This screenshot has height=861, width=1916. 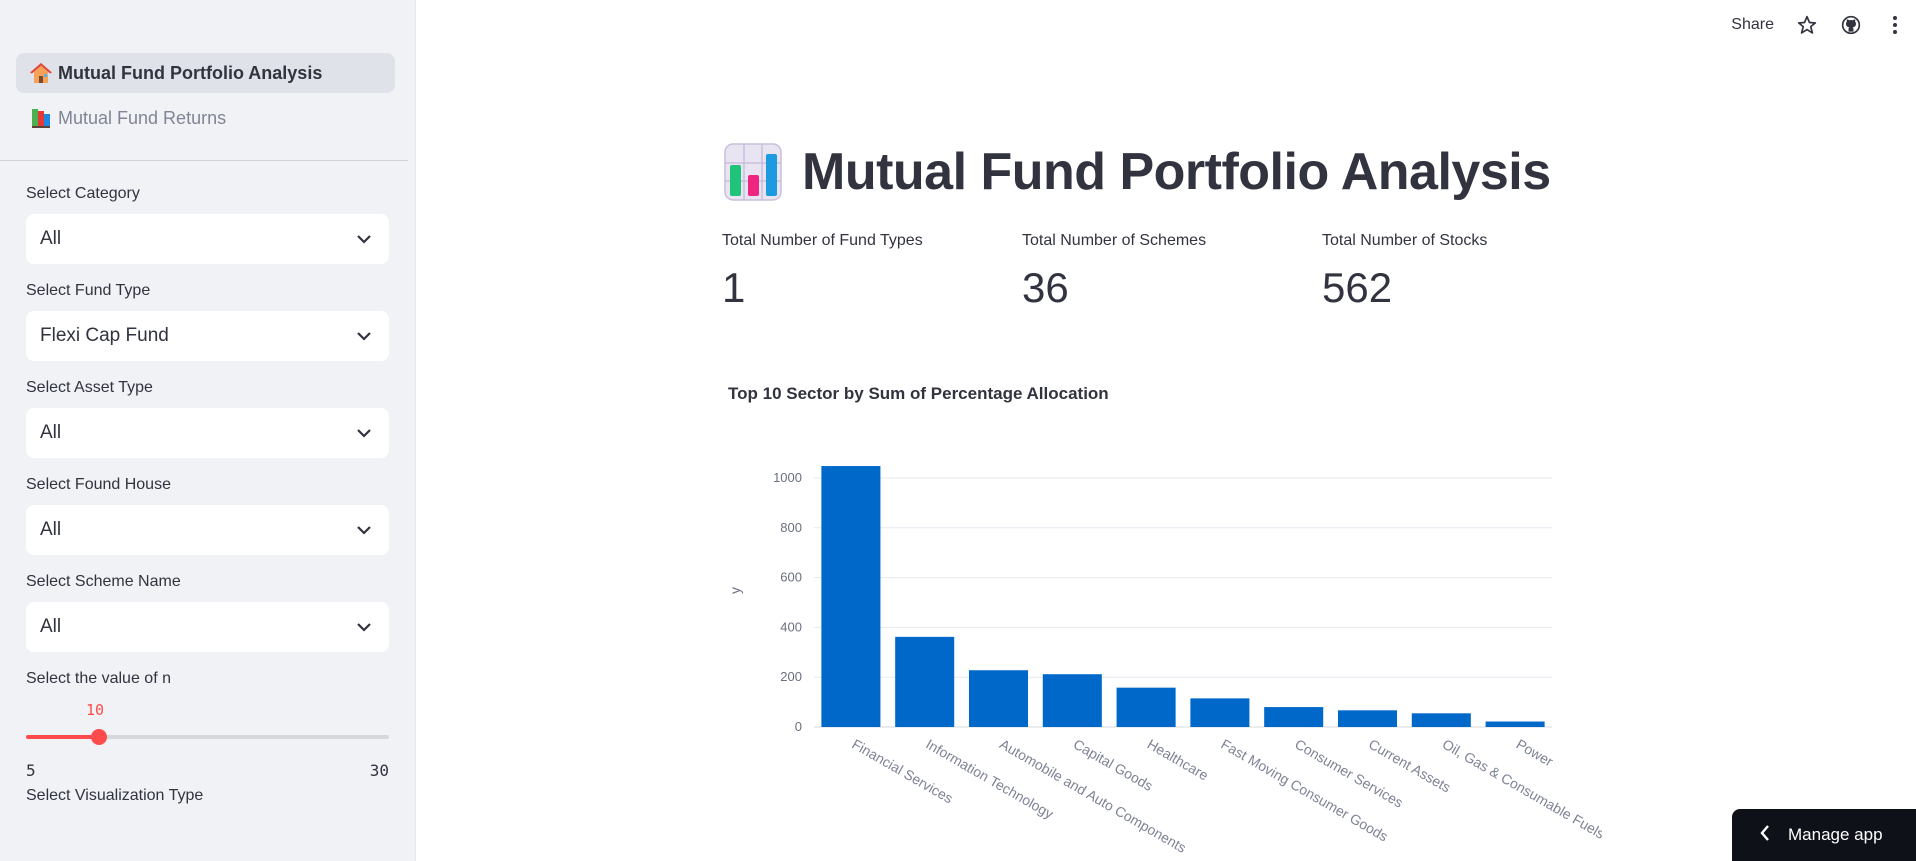 What do you see at coordinates (207, 627) in the screenshot?
I see `scheme-name-select: All` at bounding box center [207, 627].